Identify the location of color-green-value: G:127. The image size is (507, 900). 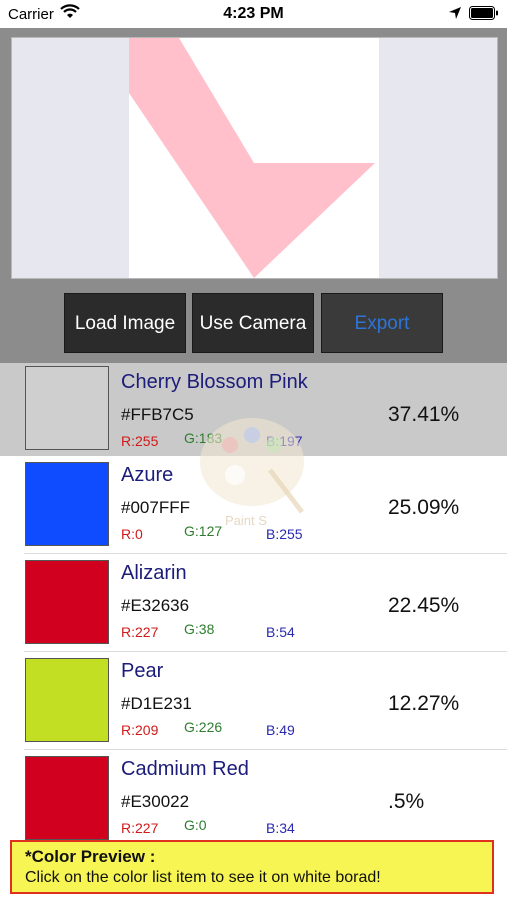
(203, 531).